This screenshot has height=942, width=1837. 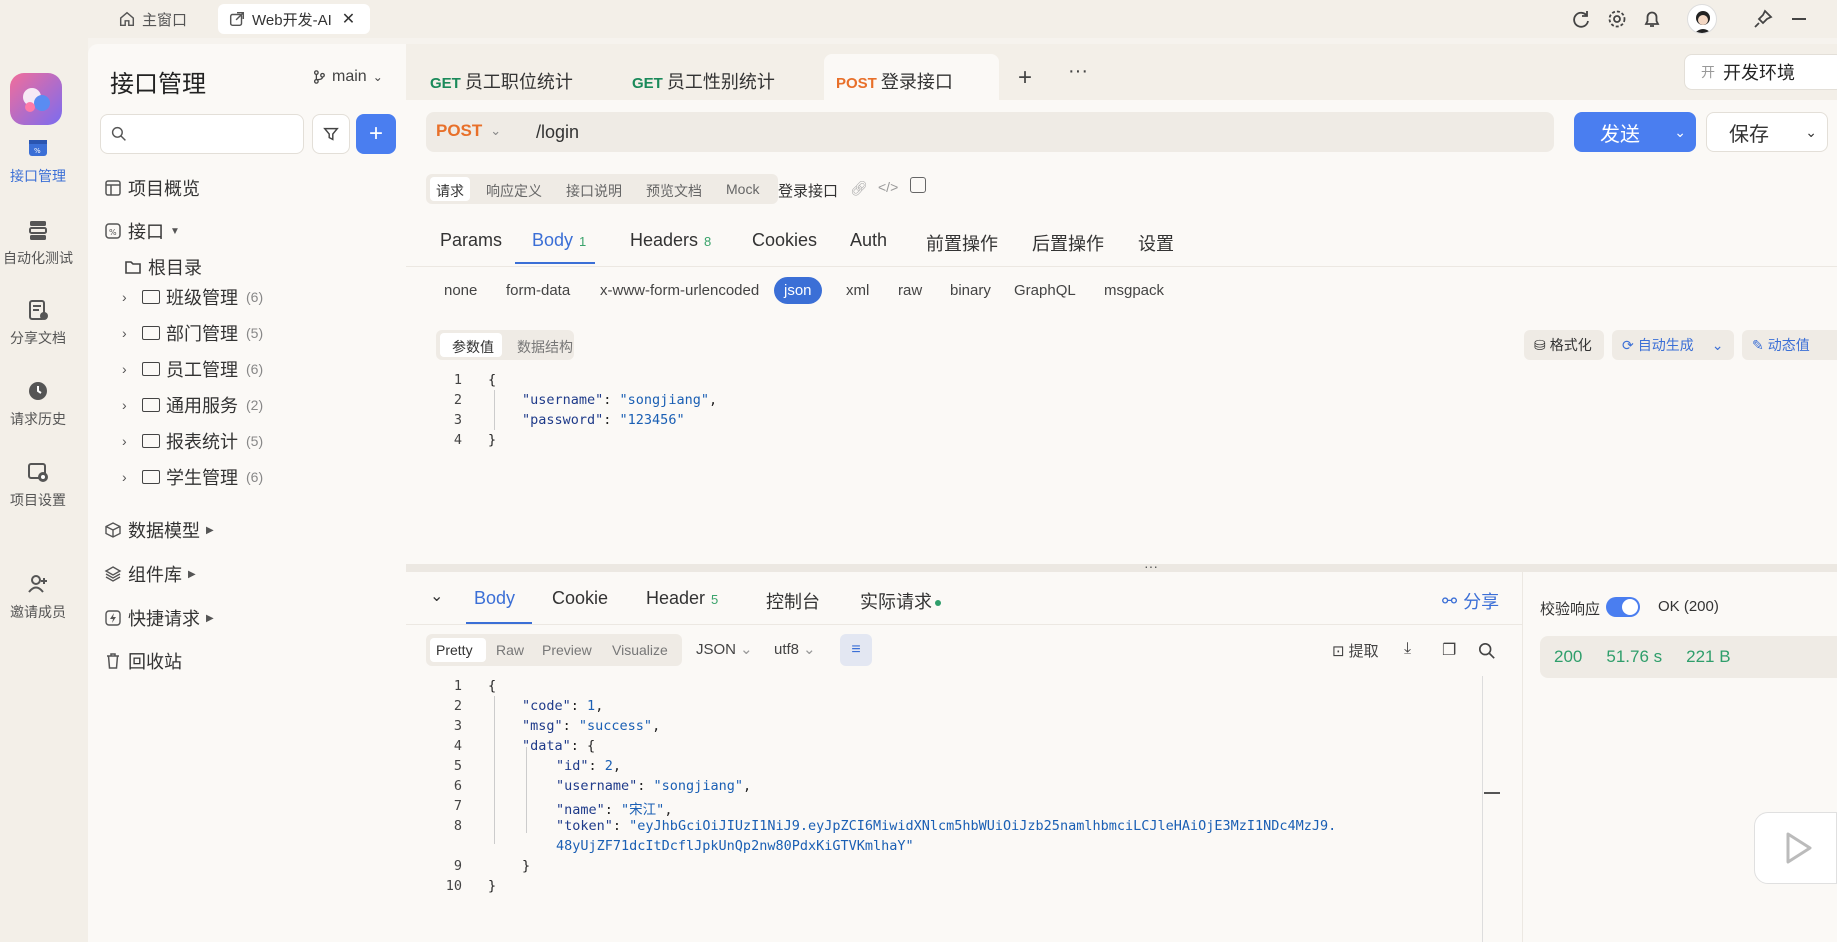 I want to click on refresh-icon, so click(x=1581, y=19).